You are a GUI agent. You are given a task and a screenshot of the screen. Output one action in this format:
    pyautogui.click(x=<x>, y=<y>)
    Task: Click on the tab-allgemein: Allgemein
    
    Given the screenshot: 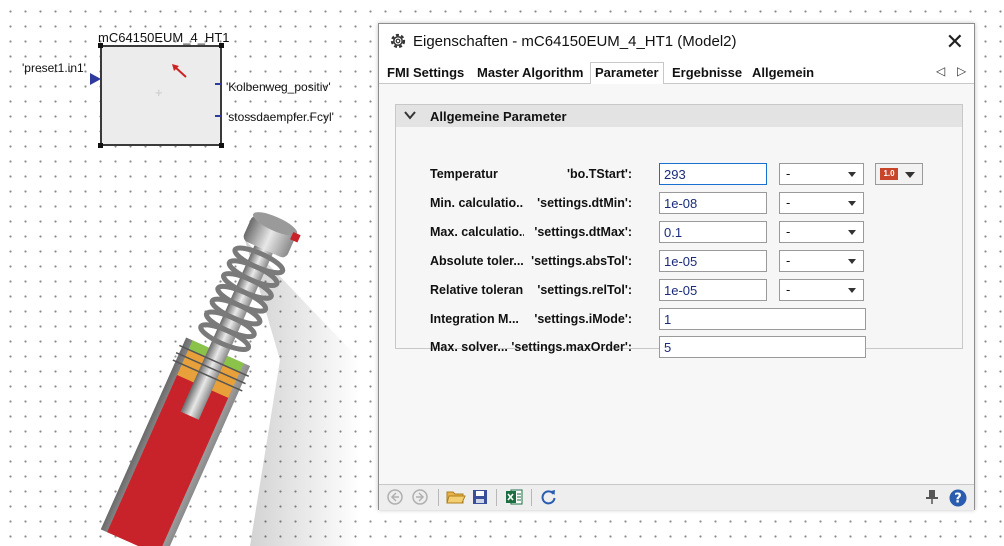 What is the action you would take?
    pyautogui.click(x=783, y=73)
    